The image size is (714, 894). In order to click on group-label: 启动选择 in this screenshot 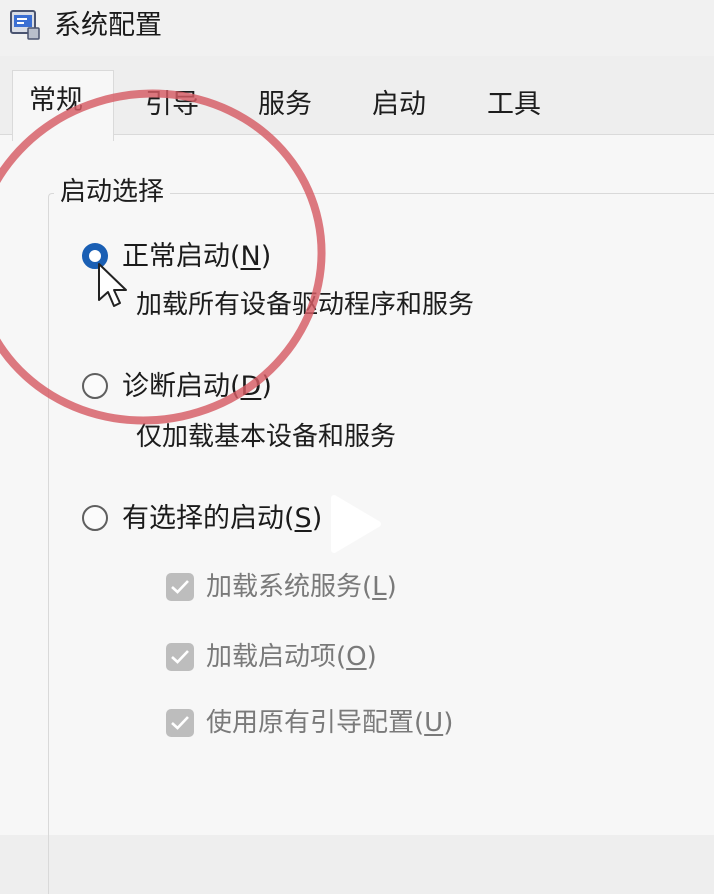, I will do `click(112, 192)`.